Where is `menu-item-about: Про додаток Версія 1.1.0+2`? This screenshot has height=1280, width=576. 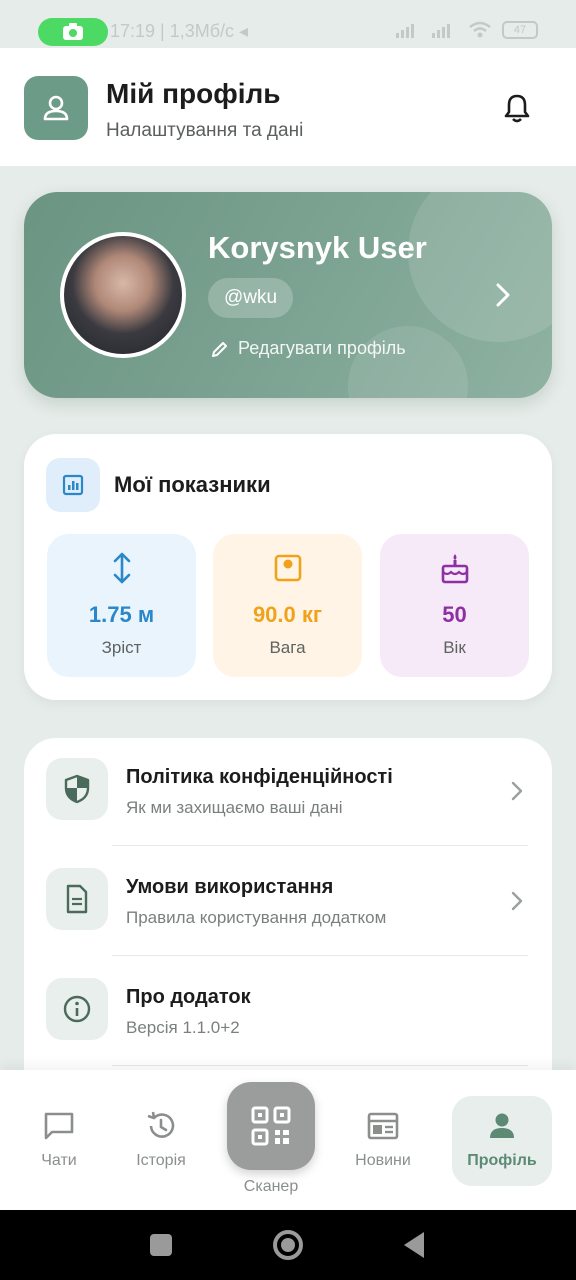 menu-item-about: Про додаток Версія 1.1.0+2 is located at coordinates (288, 1013).